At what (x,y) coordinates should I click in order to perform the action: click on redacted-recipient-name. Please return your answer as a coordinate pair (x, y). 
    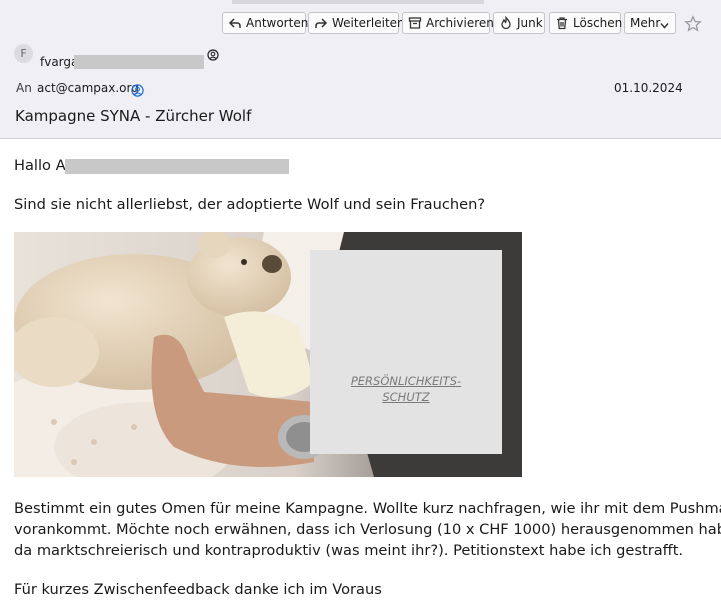
    Looking at the image, I should click on (177, 166).